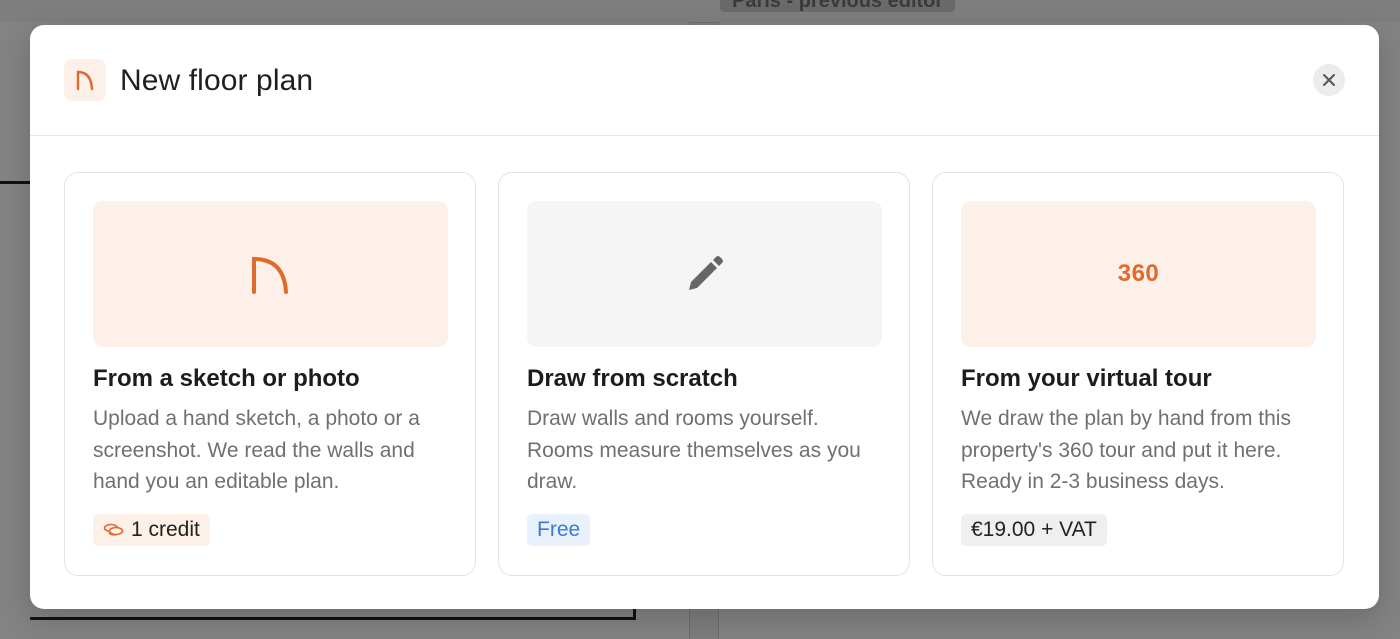 This screenshot has width=1400, height=639. I want to click on close-button, so click(1329, 80).